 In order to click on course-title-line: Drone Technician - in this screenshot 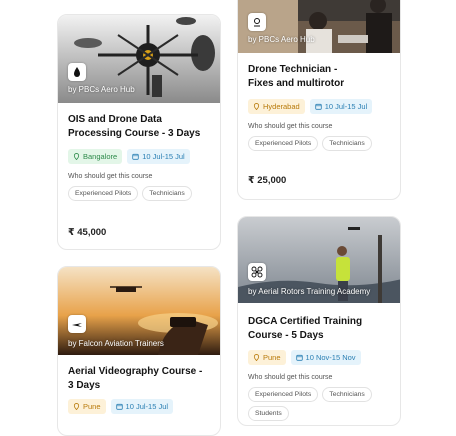, I will do `click(293, 69)`.